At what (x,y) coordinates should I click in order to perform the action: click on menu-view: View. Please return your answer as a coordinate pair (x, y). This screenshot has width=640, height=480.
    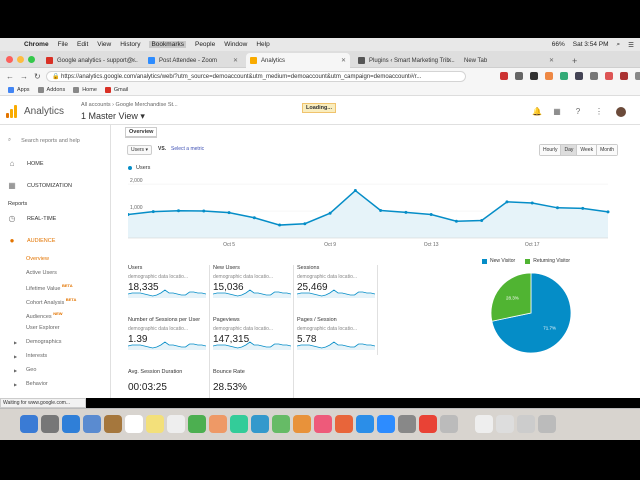
    Looking at the image, I should click on (104, 44).